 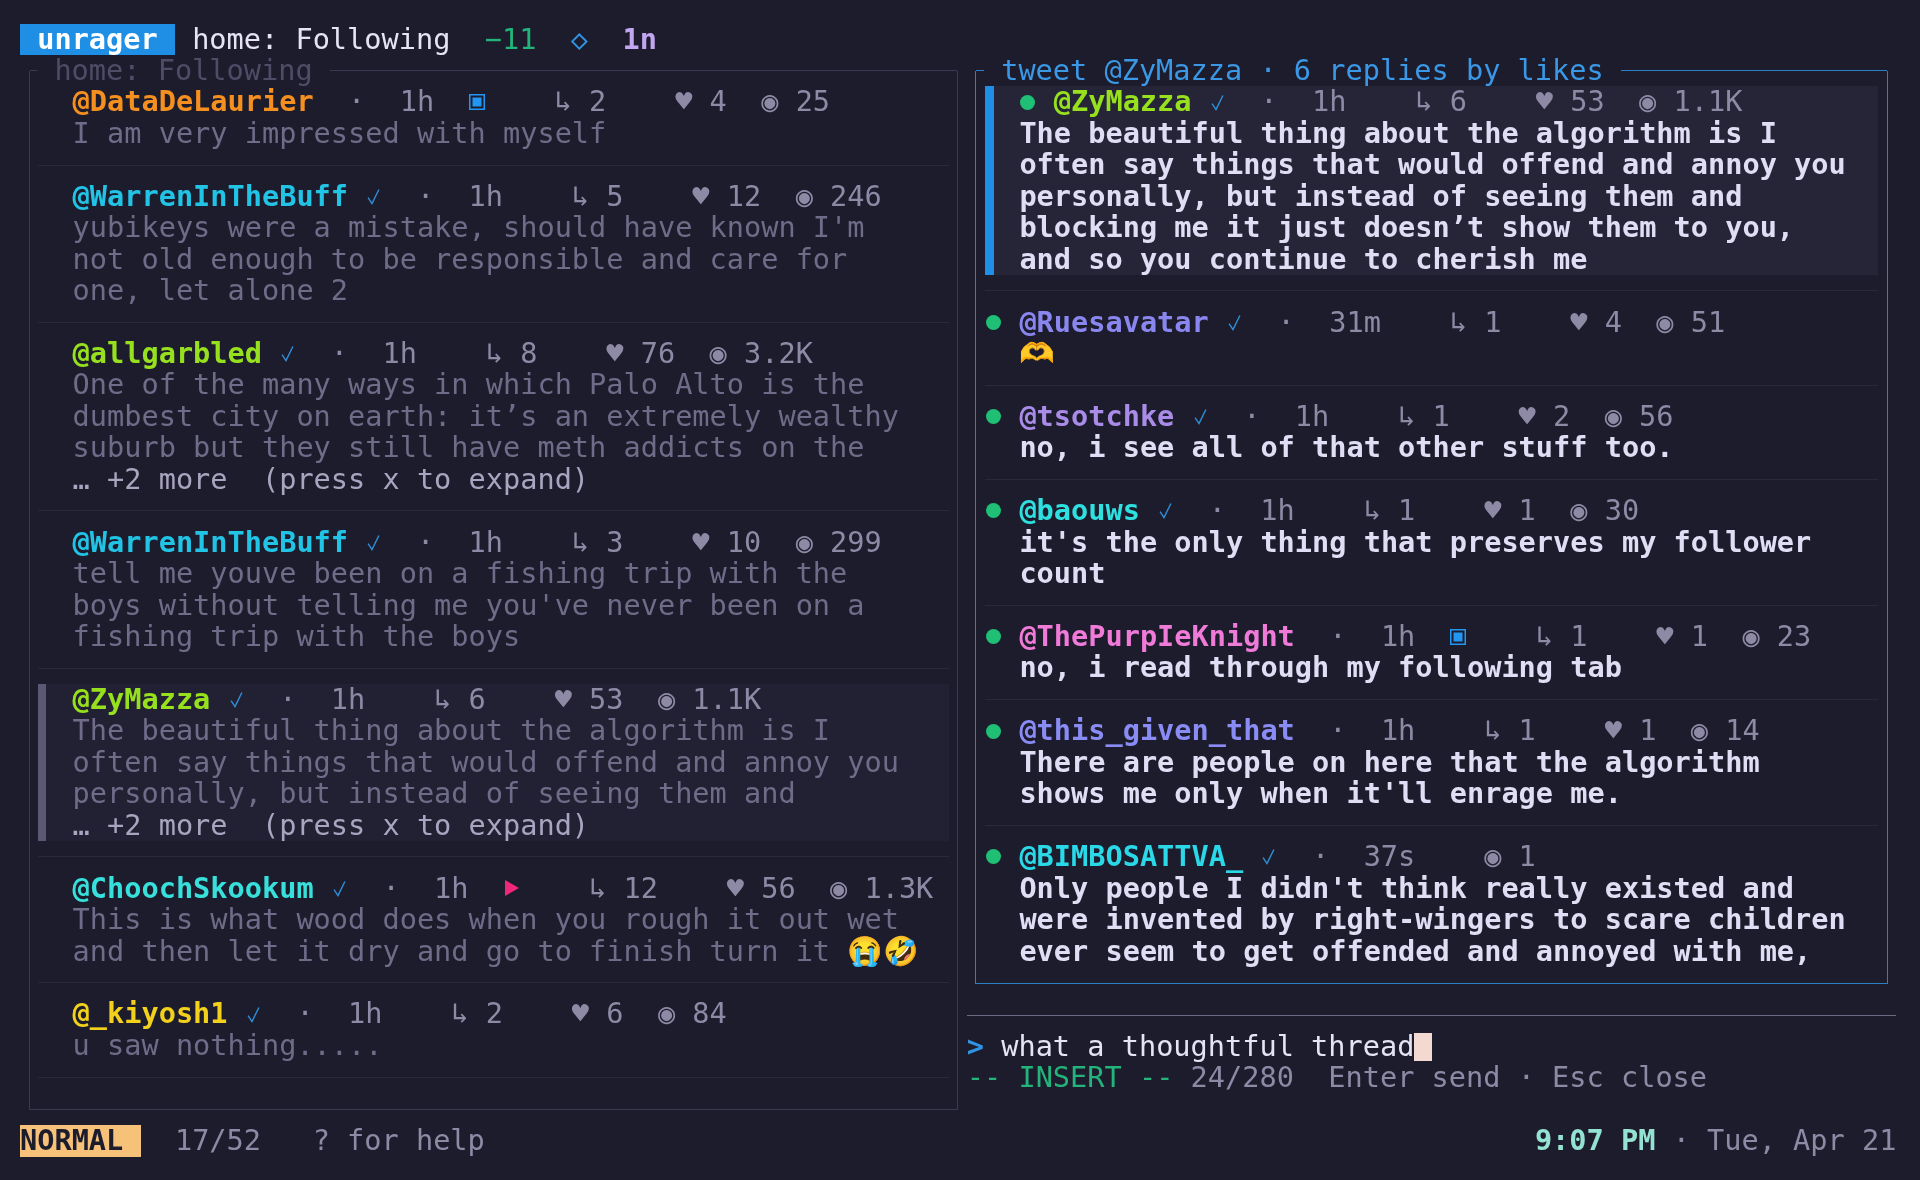 What do you see at coordinates (1079, 511) in the screenshot?
I see `author-handle: @baouws` at bounding box center [1079, 511].